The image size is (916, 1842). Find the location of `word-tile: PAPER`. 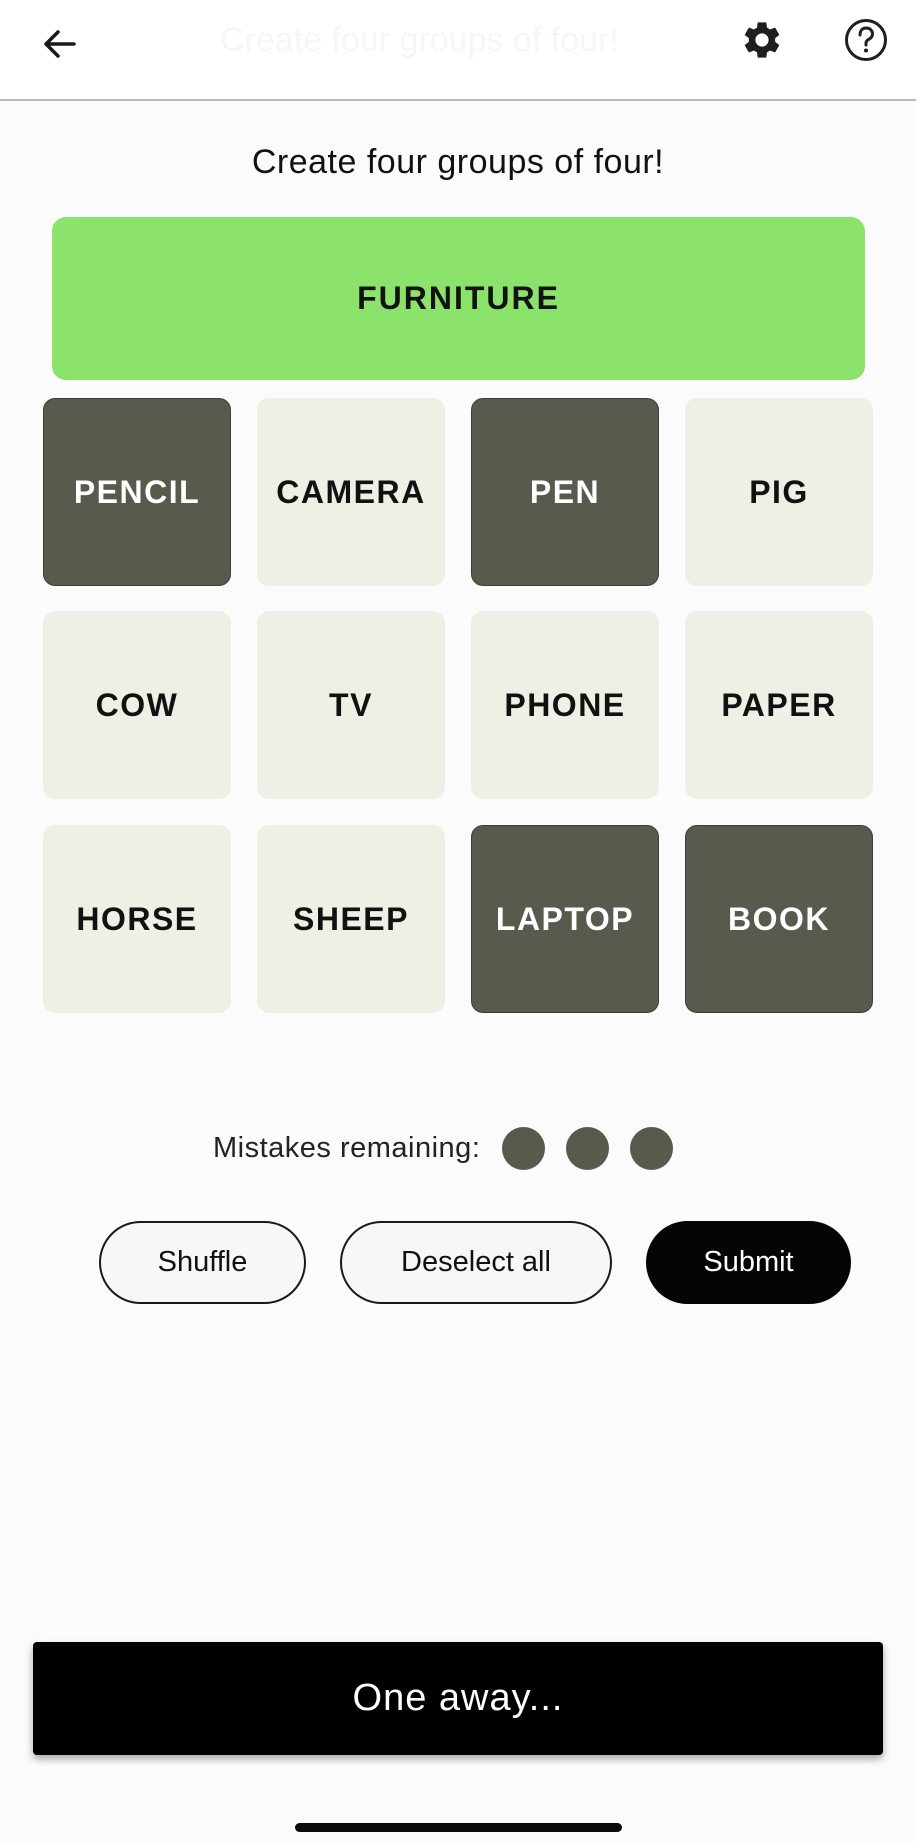

word-tile: PAPER is located at coordinates (779, 705).